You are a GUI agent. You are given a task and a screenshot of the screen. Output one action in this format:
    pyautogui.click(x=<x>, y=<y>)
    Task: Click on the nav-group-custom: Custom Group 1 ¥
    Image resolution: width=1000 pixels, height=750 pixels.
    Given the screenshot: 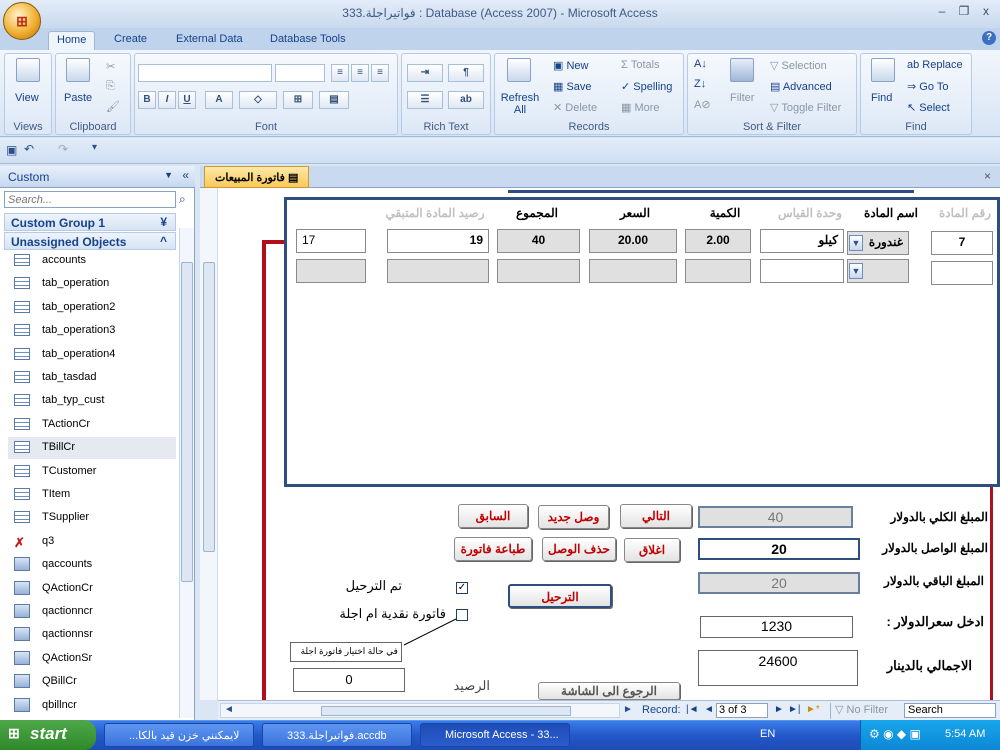 What is the action you would take?
    pyautogui.click(x=90, y=222)
    